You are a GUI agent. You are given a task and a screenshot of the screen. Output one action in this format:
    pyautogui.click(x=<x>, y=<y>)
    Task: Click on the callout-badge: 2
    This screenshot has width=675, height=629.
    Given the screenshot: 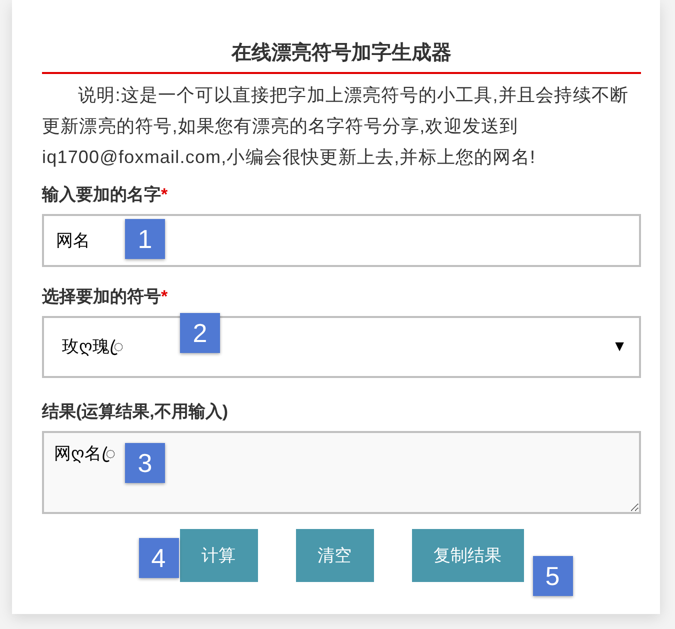 What is the action you would take?
    pyautogui.click(x=200, y=333)
    